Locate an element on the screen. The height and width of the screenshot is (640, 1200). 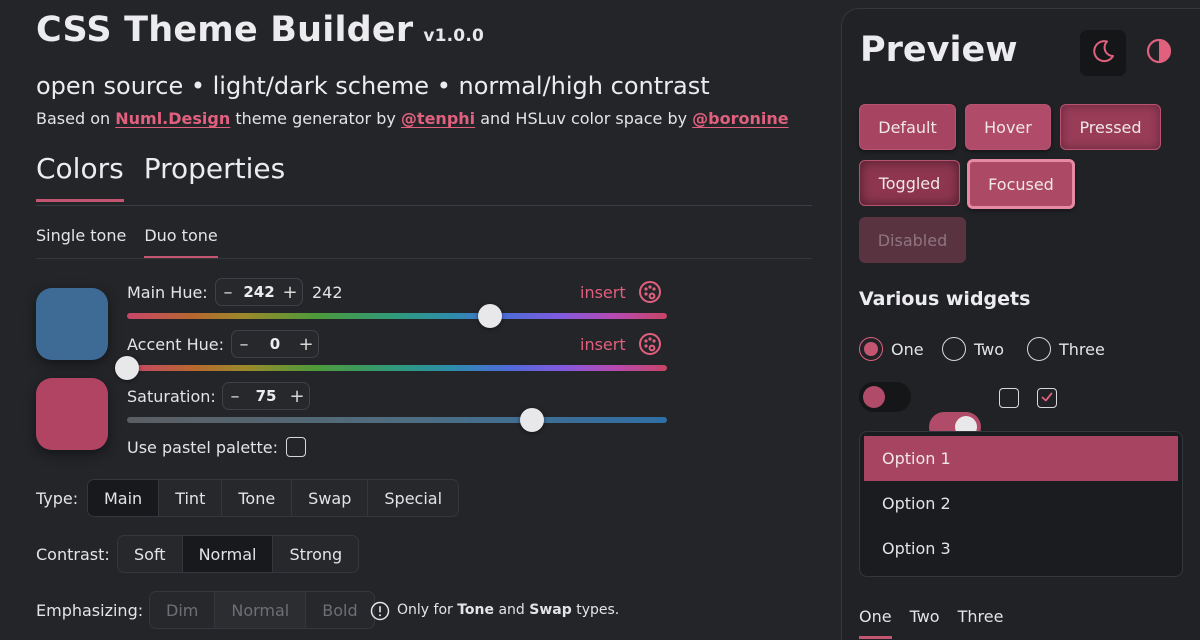
contrast-label: Contrast: is located at coordinates (73, 554).